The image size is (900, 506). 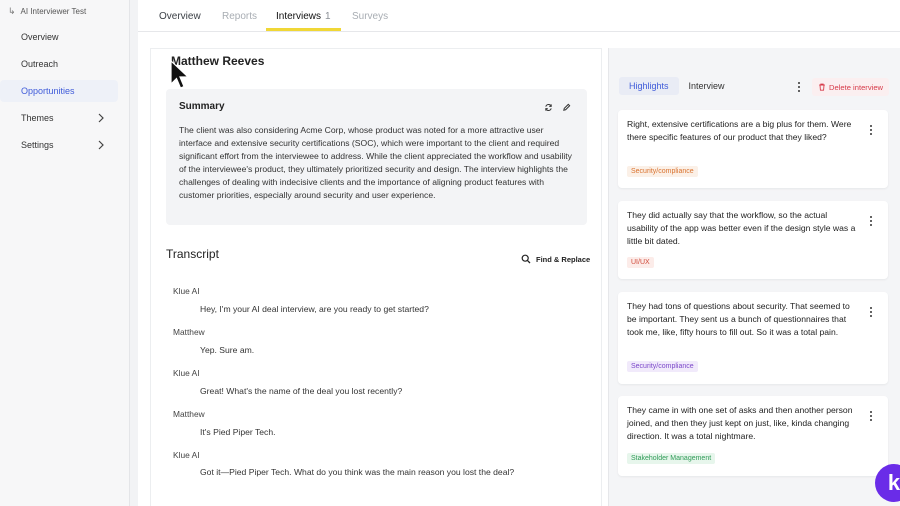 What do you see at coordinates (707, 86) in the screenshot?
I see `toggle-interview: Interview` at bounding box center [707, 86].